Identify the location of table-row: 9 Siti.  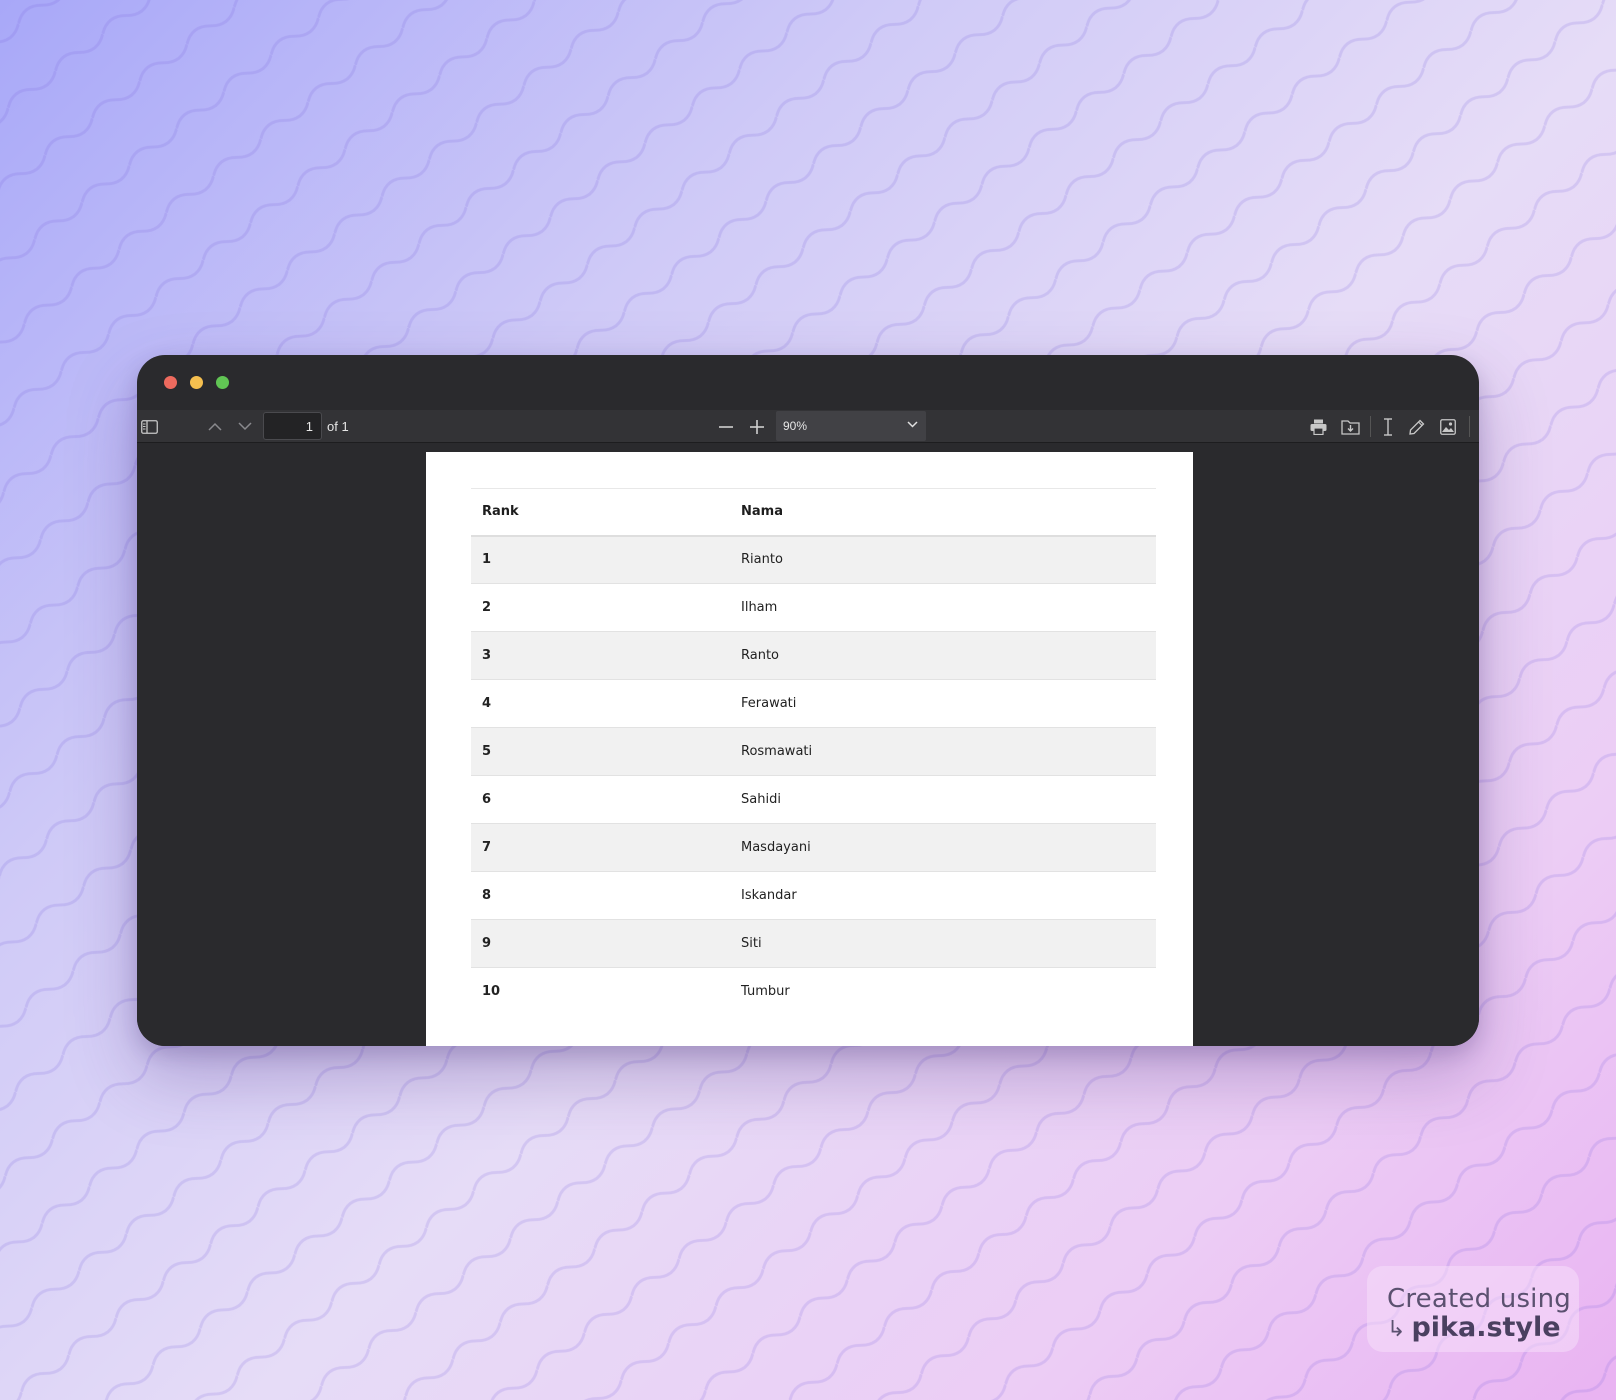
(813, 943).